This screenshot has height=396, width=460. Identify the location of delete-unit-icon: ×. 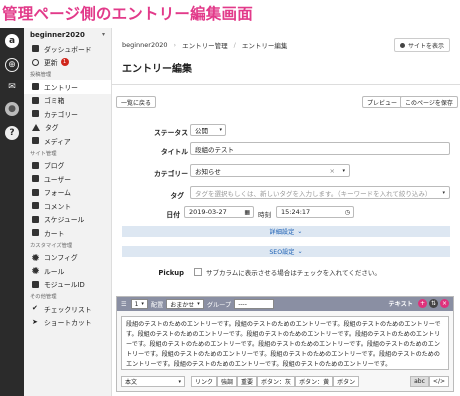
(444, 303).